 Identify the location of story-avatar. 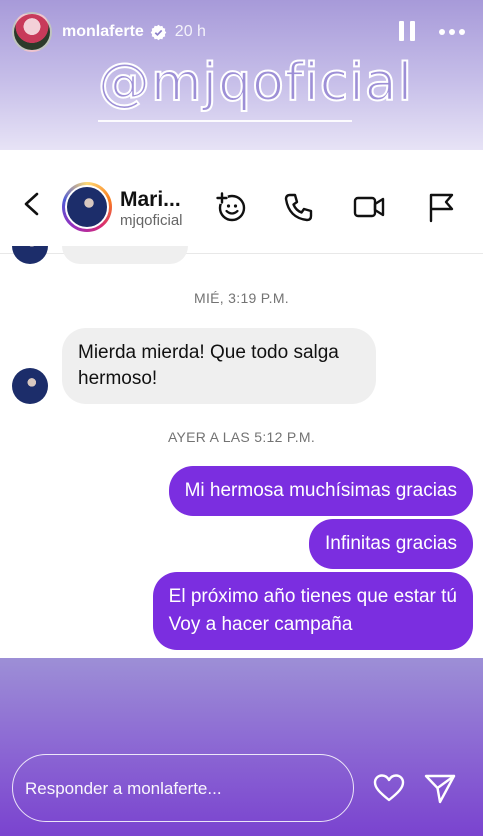
(32, 32).